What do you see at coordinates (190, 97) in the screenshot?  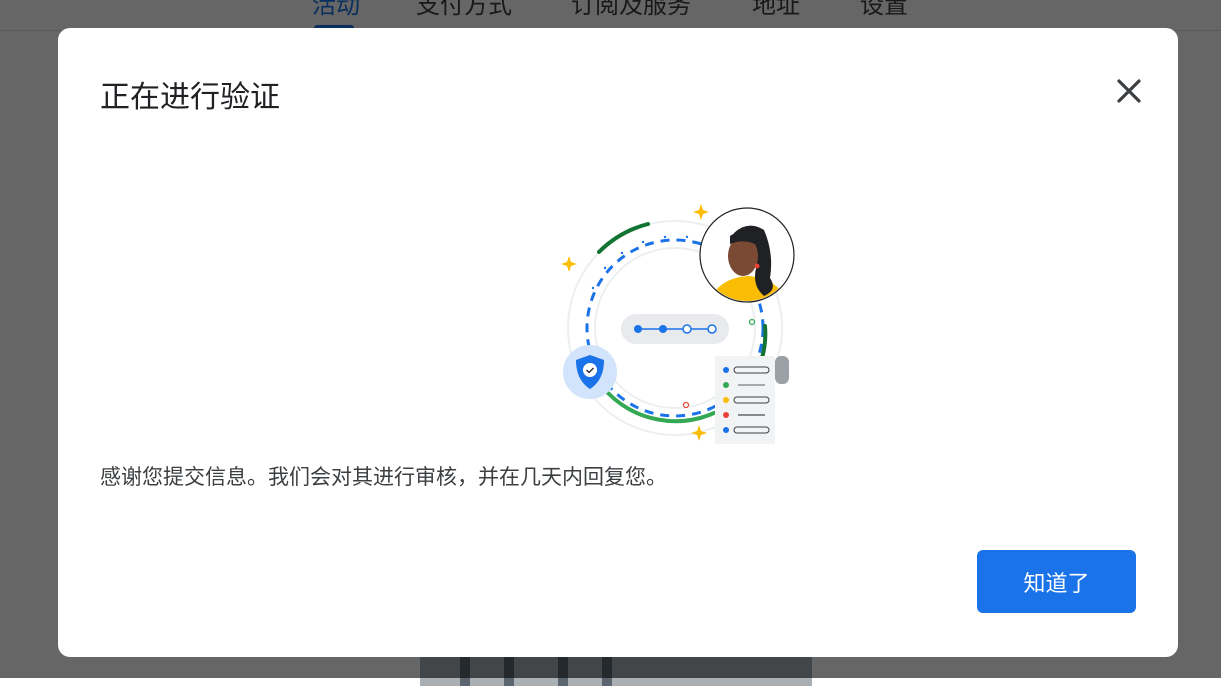 I see `dialog-title: 正在进行验证` at bounding box center [190, 97].